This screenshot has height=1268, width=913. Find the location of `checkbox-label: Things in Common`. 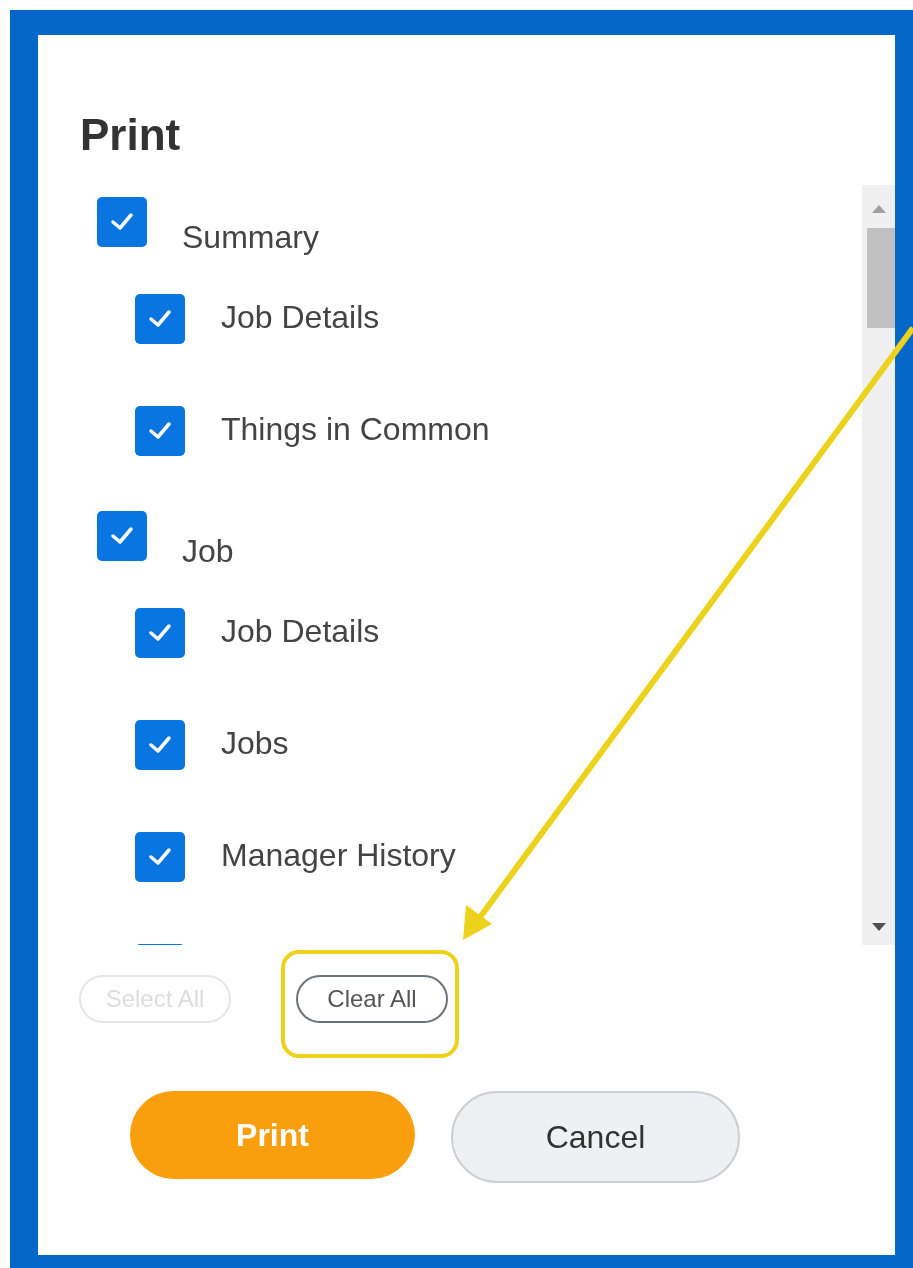

checkbox-label: Things in Common is located at coordinates (355, 429).